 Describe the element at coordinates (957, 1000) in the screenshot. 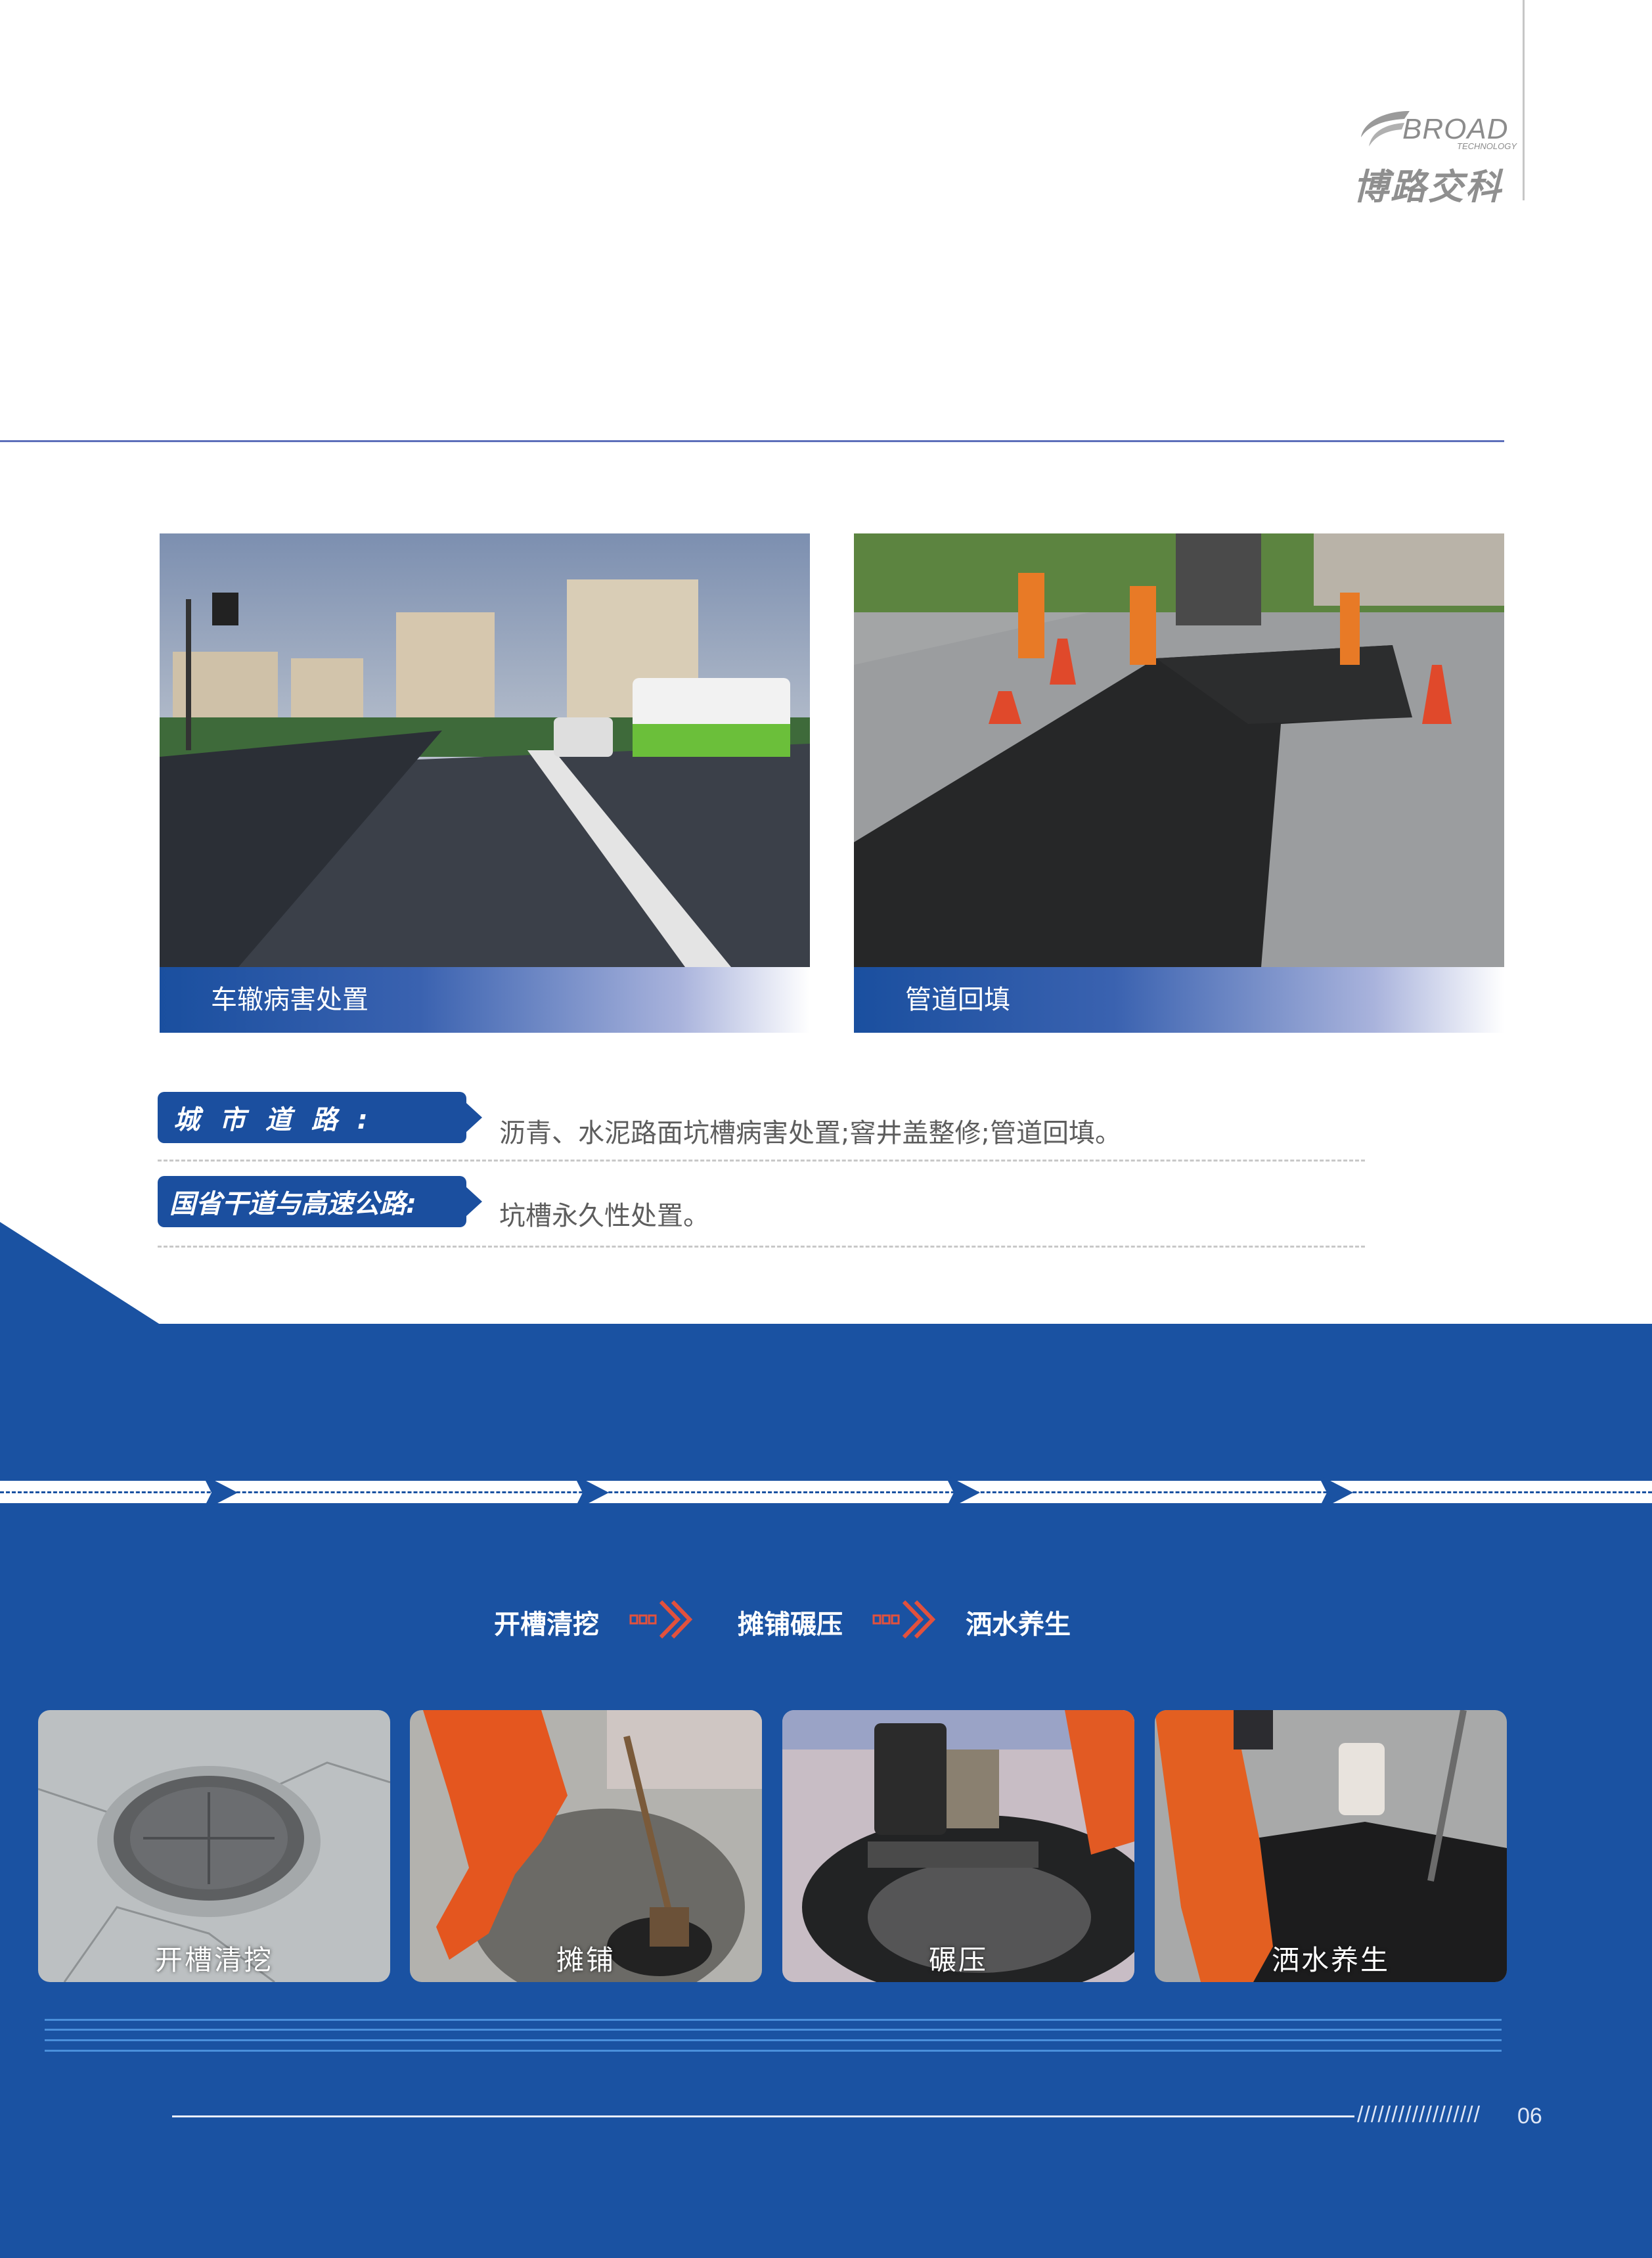

I see `caption-pipe-backfill: 管道回填` at that location.